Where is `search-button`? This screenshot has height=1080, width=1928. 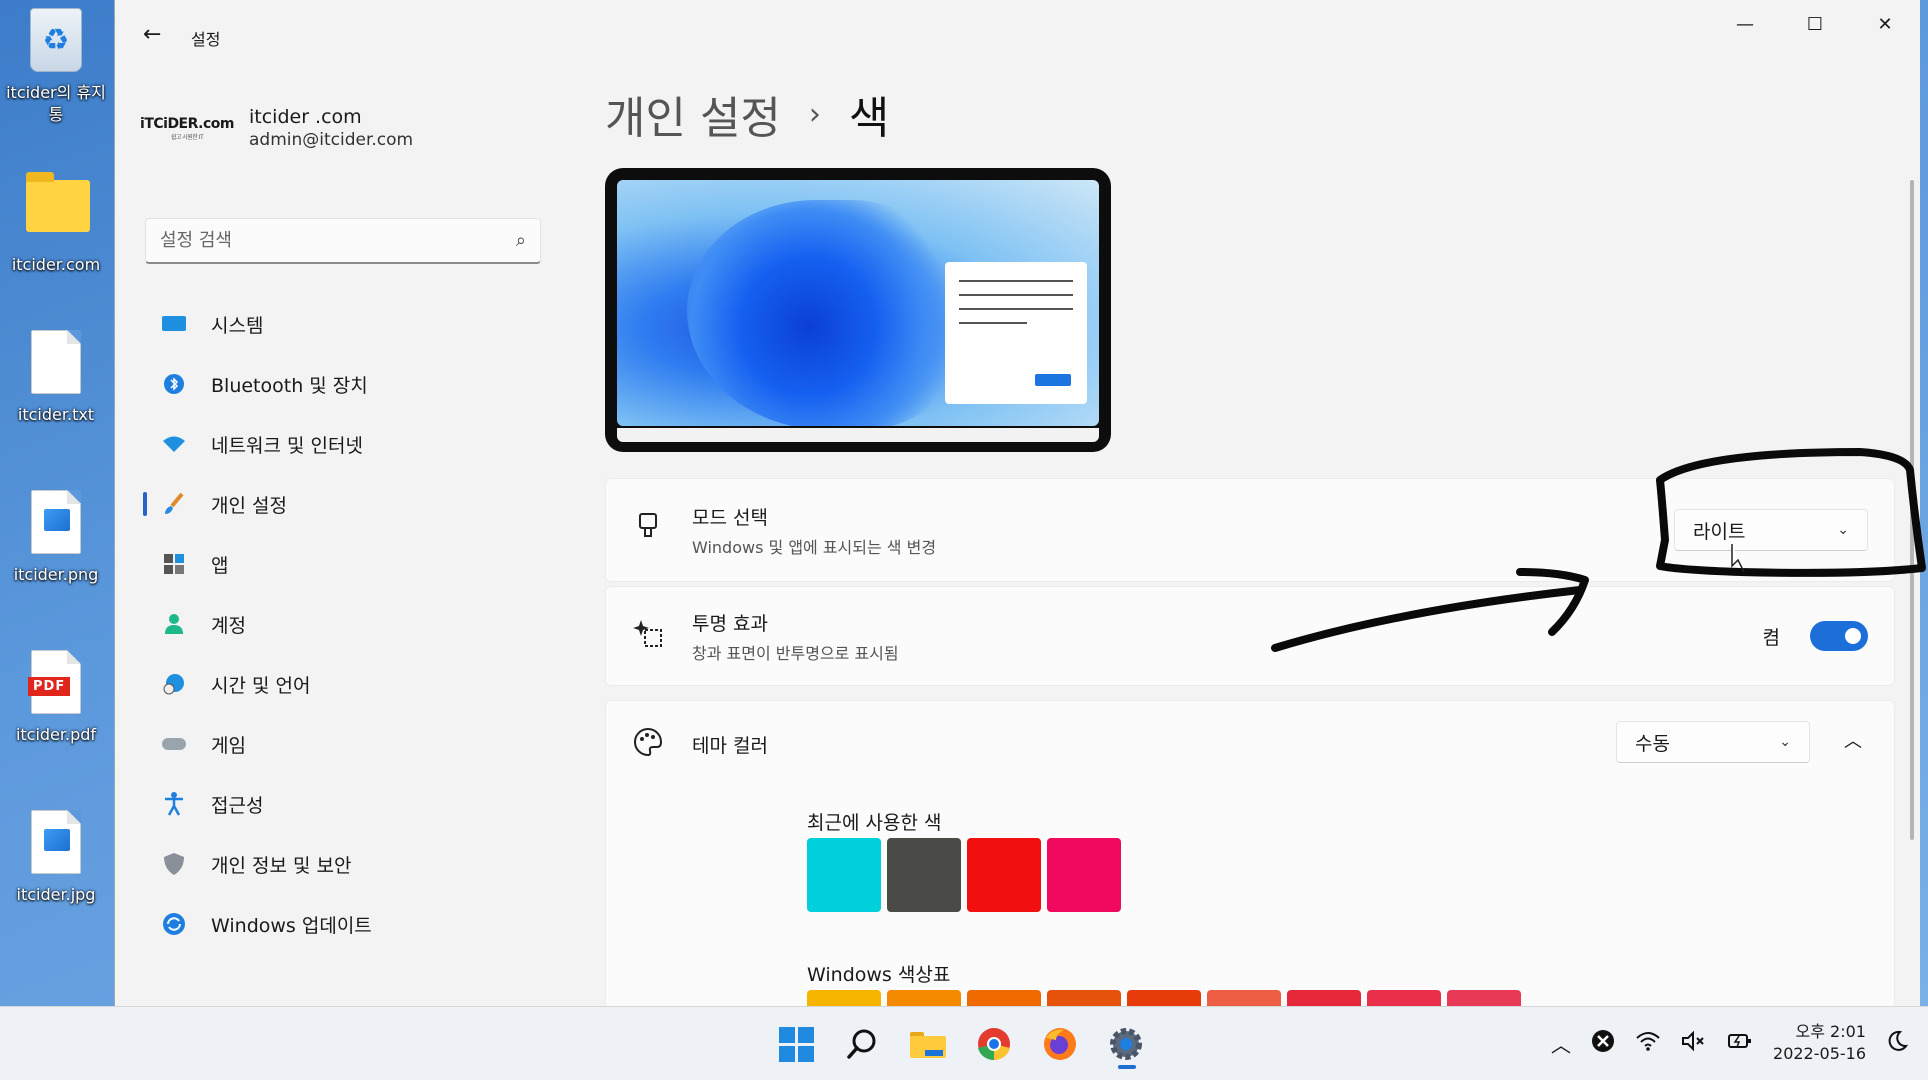 search-button is located at coordinates (862, 1044).